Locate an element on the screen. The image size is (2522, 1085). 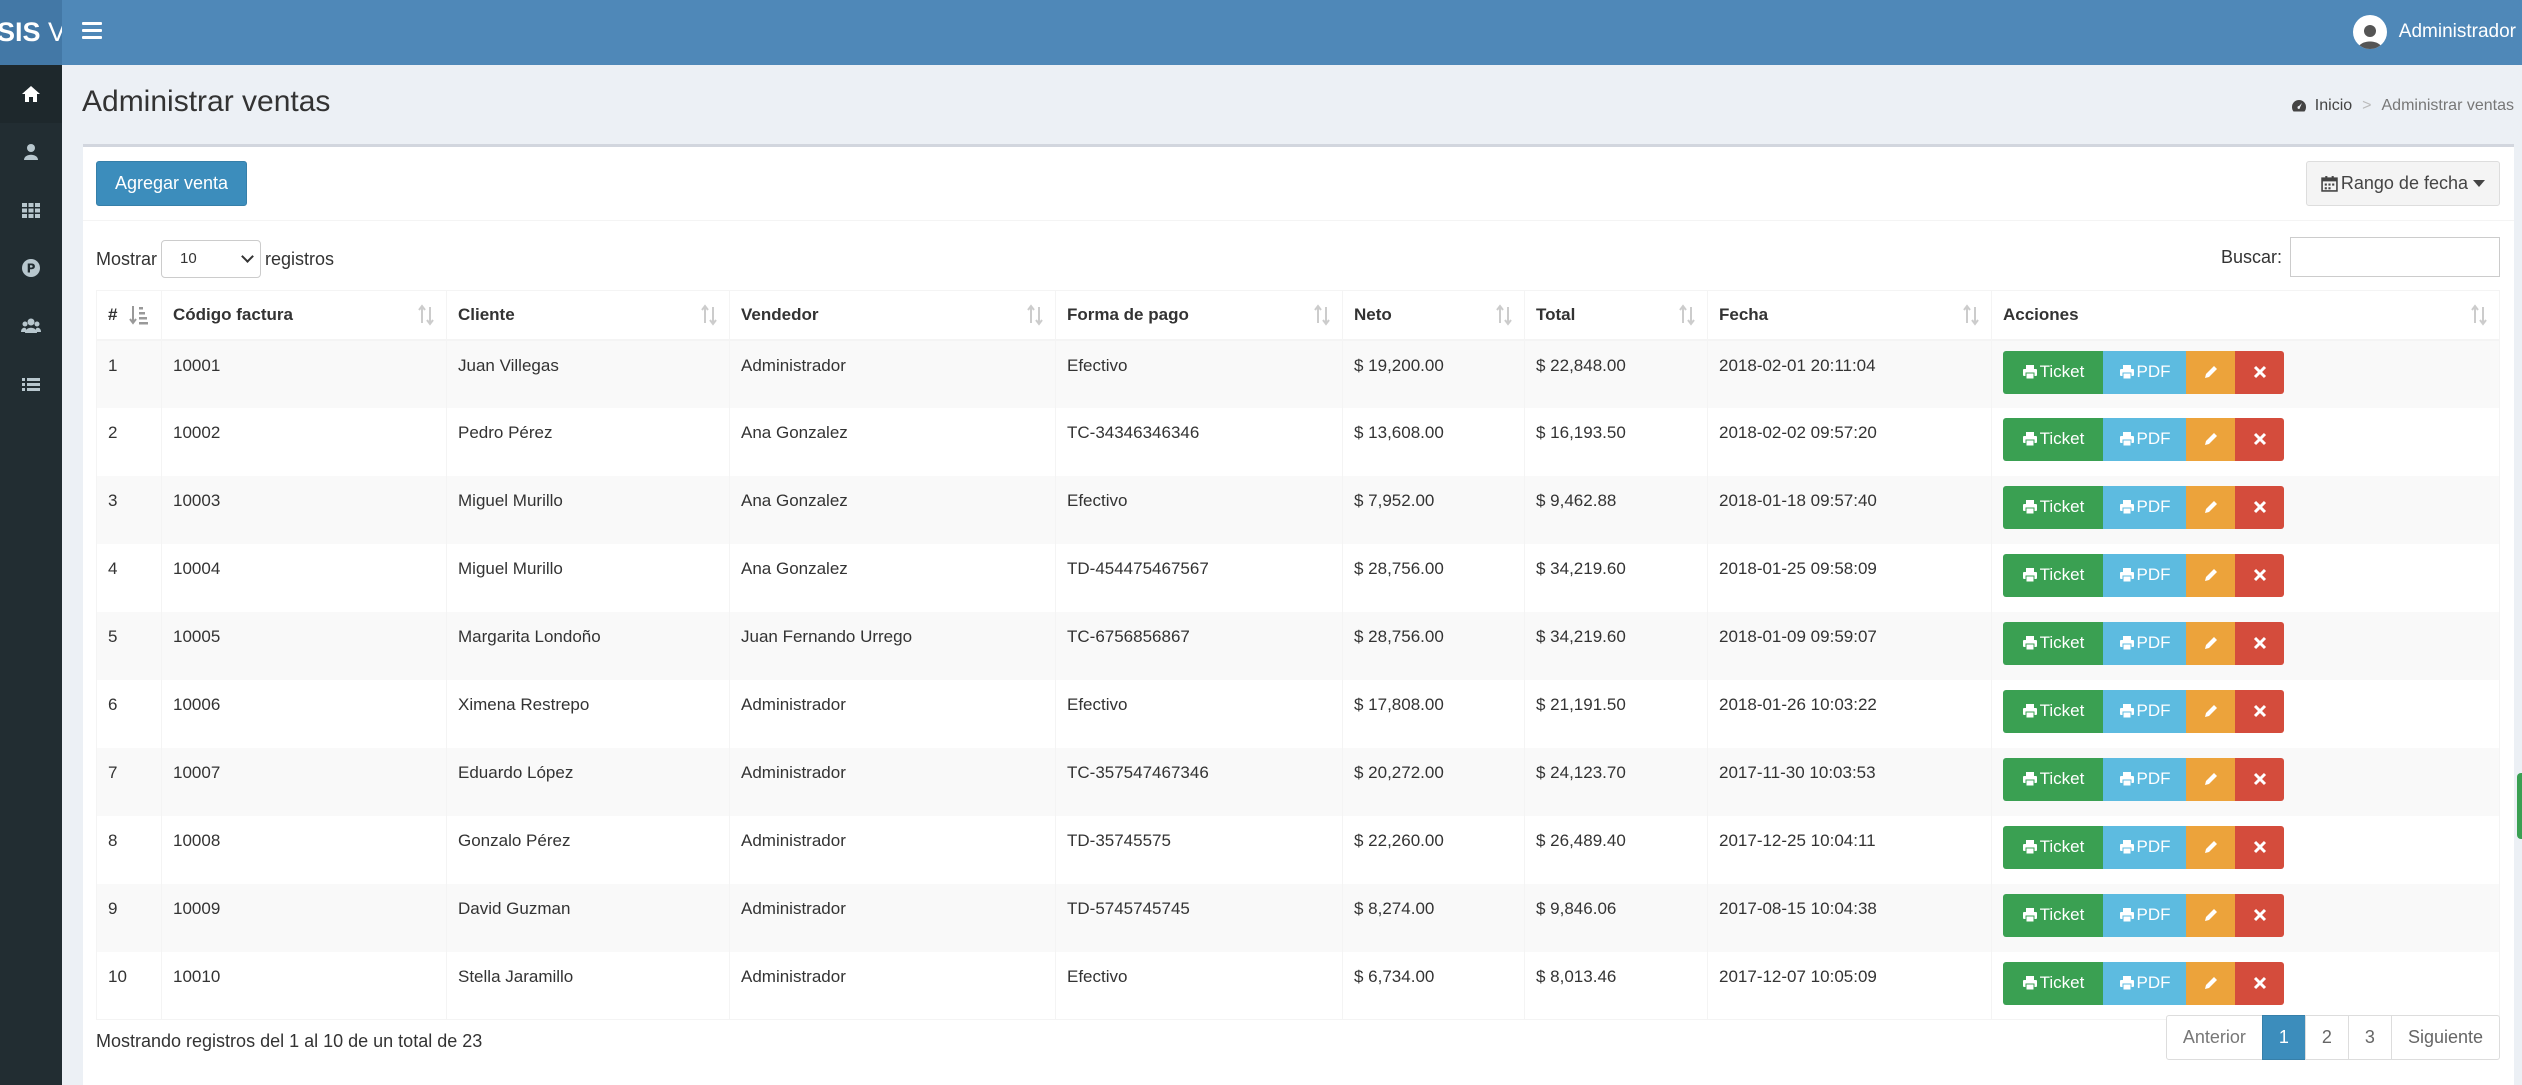
sidebar-toggle-icon is located at coordinates (92, 32).